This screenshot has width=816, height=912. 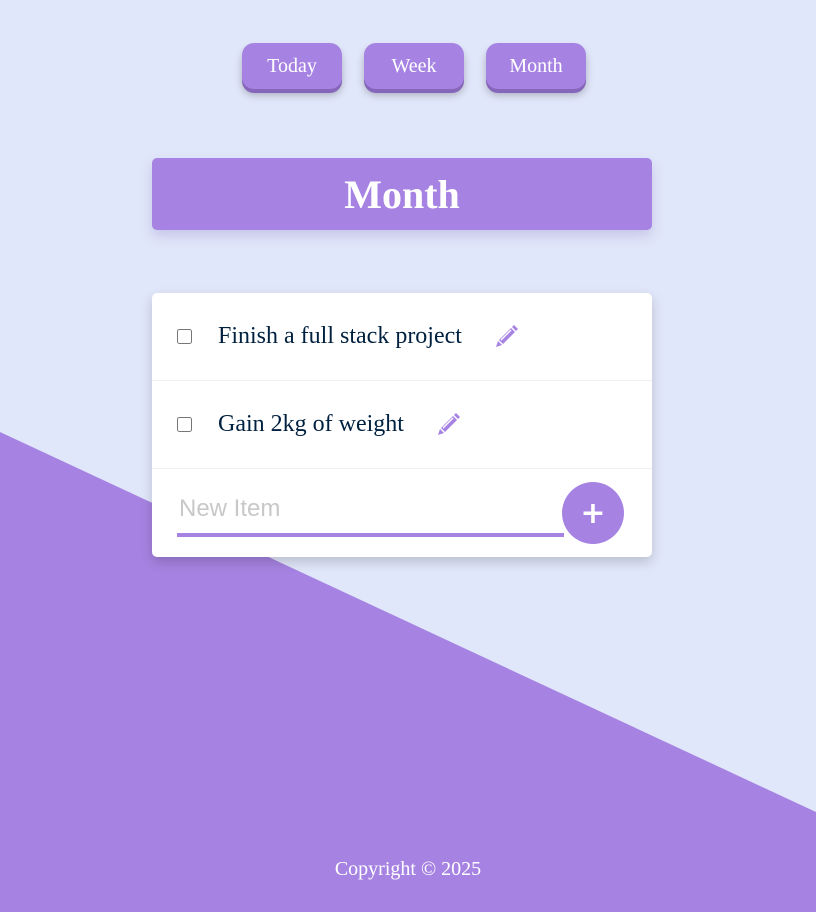 What do you see at coordinates (292, 66) in the screenshot?
I see `today-button: Today` at bounding box center [292, 66].